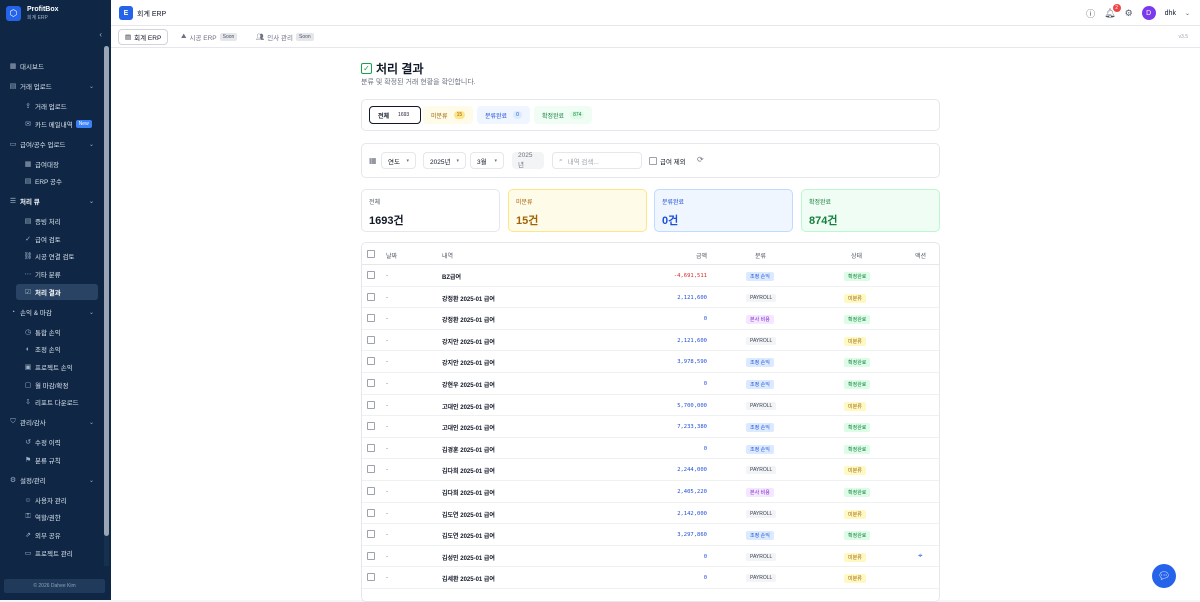 The image size is (1200, 602). Describe the element at coordinates (52, 124) in the screenshot. I see `sidebar-item: ✉ 카드 메일내역 New` at that location.